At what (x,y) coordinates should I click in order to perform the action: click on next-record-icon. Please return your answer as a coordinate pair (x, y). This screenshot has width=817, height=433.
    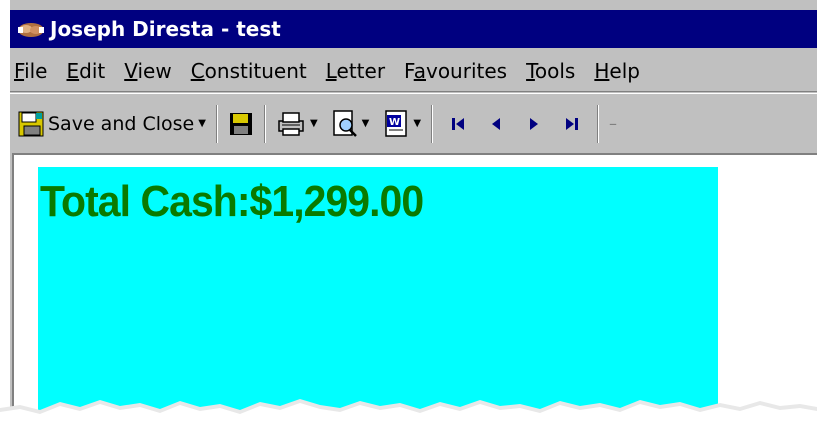
    Looking at the image, I should click on (534, 123).